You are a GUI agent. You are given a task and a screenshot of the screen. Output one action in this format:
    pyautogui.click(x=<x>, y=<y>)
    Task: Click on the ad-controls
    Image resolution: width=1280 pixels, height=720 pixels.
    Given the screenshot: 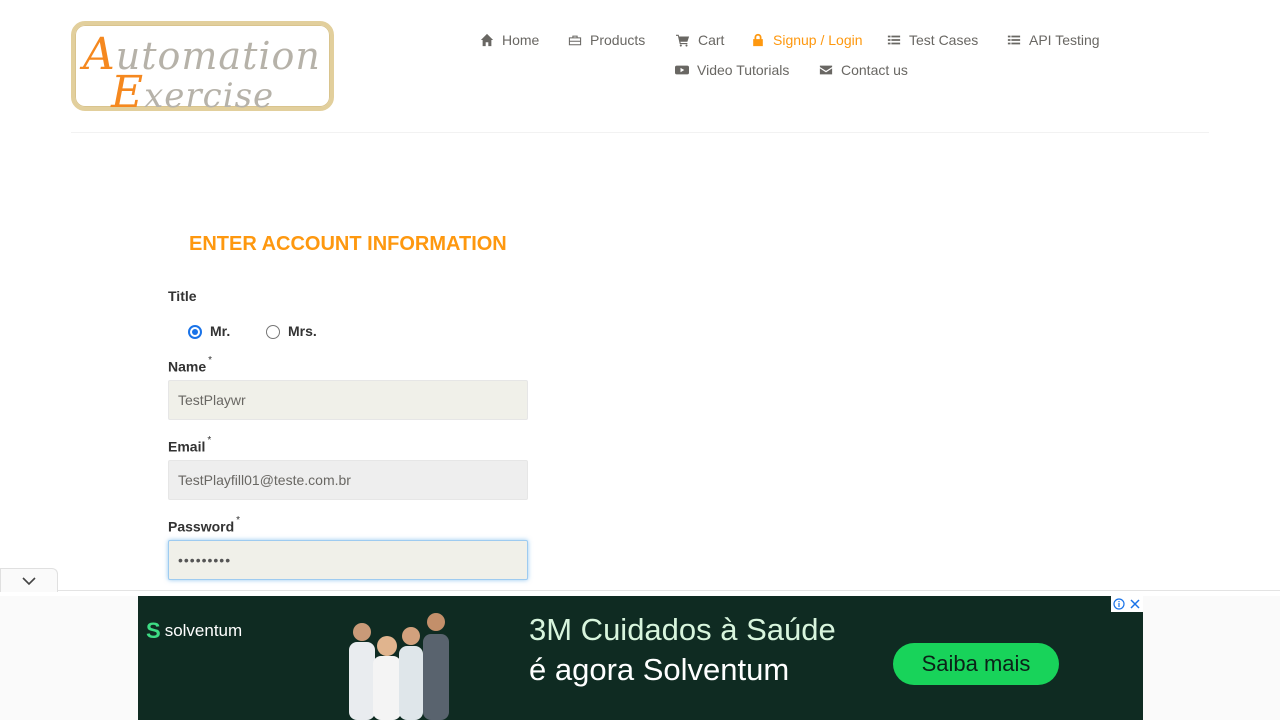 What is the action you would take?
    pyautogui.click(x=1127, y=604)
    